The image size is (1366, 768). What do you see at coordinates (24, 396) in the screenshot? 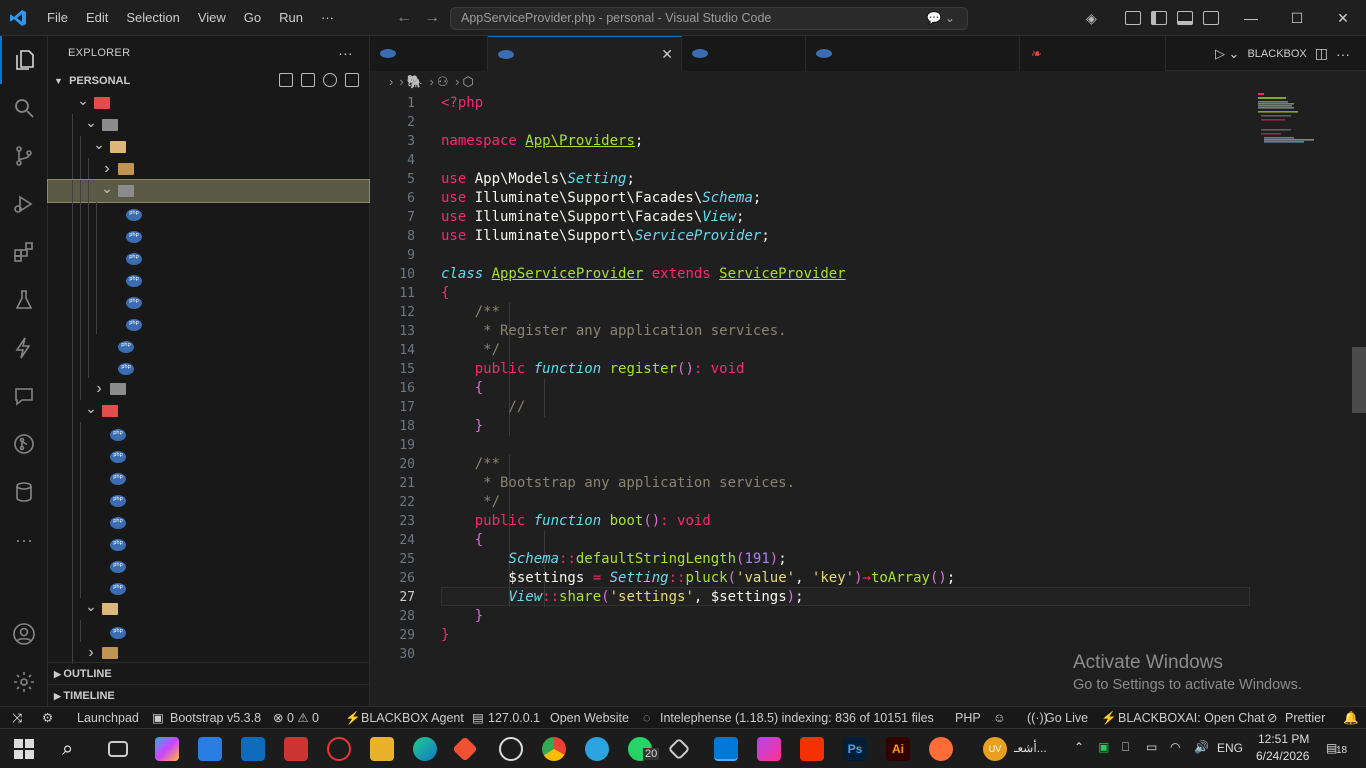
I see `chat-icon` at bounding box center [24, 396].